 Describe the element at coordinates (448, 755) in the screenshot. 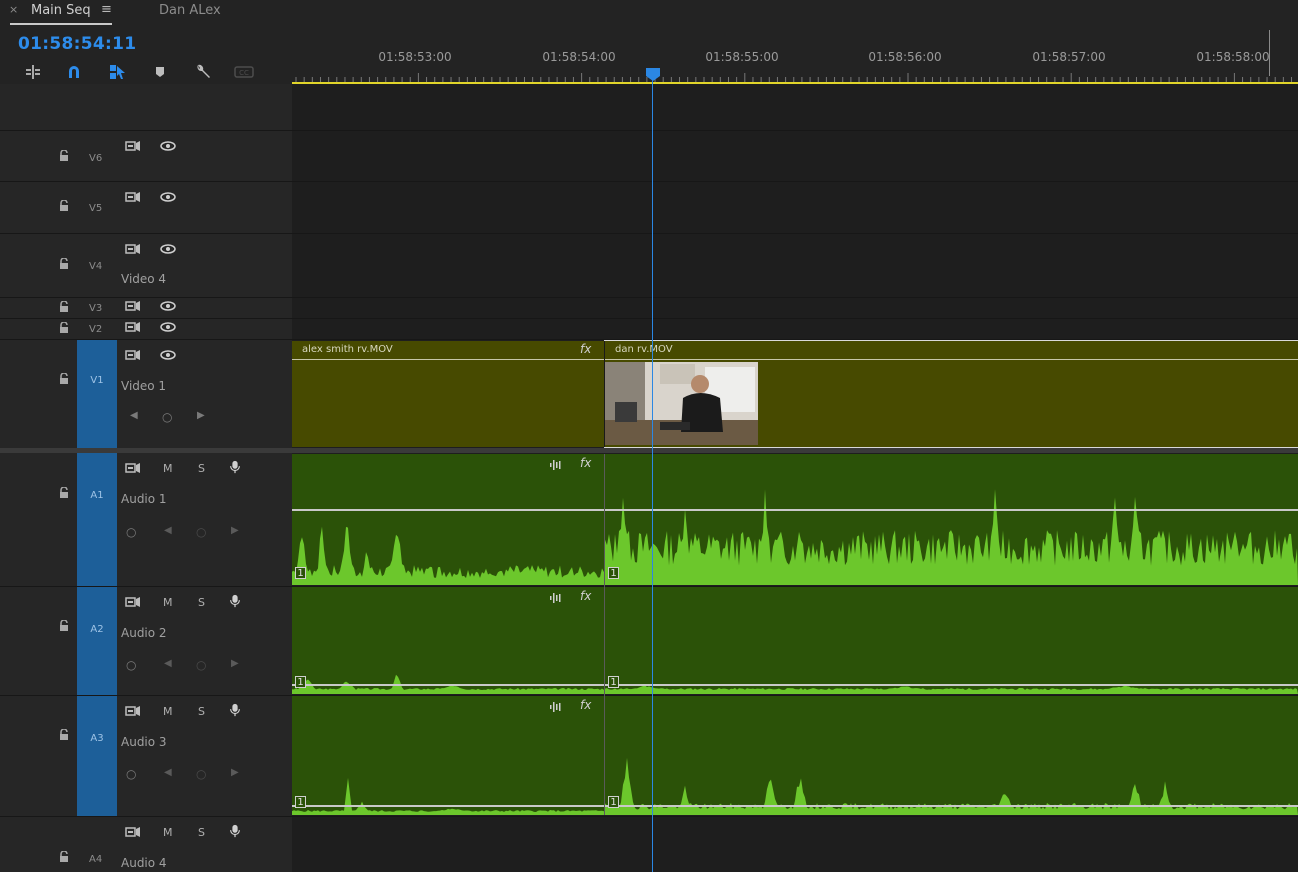

I see `audio-clip-a3-alex: fx 1` at that location.